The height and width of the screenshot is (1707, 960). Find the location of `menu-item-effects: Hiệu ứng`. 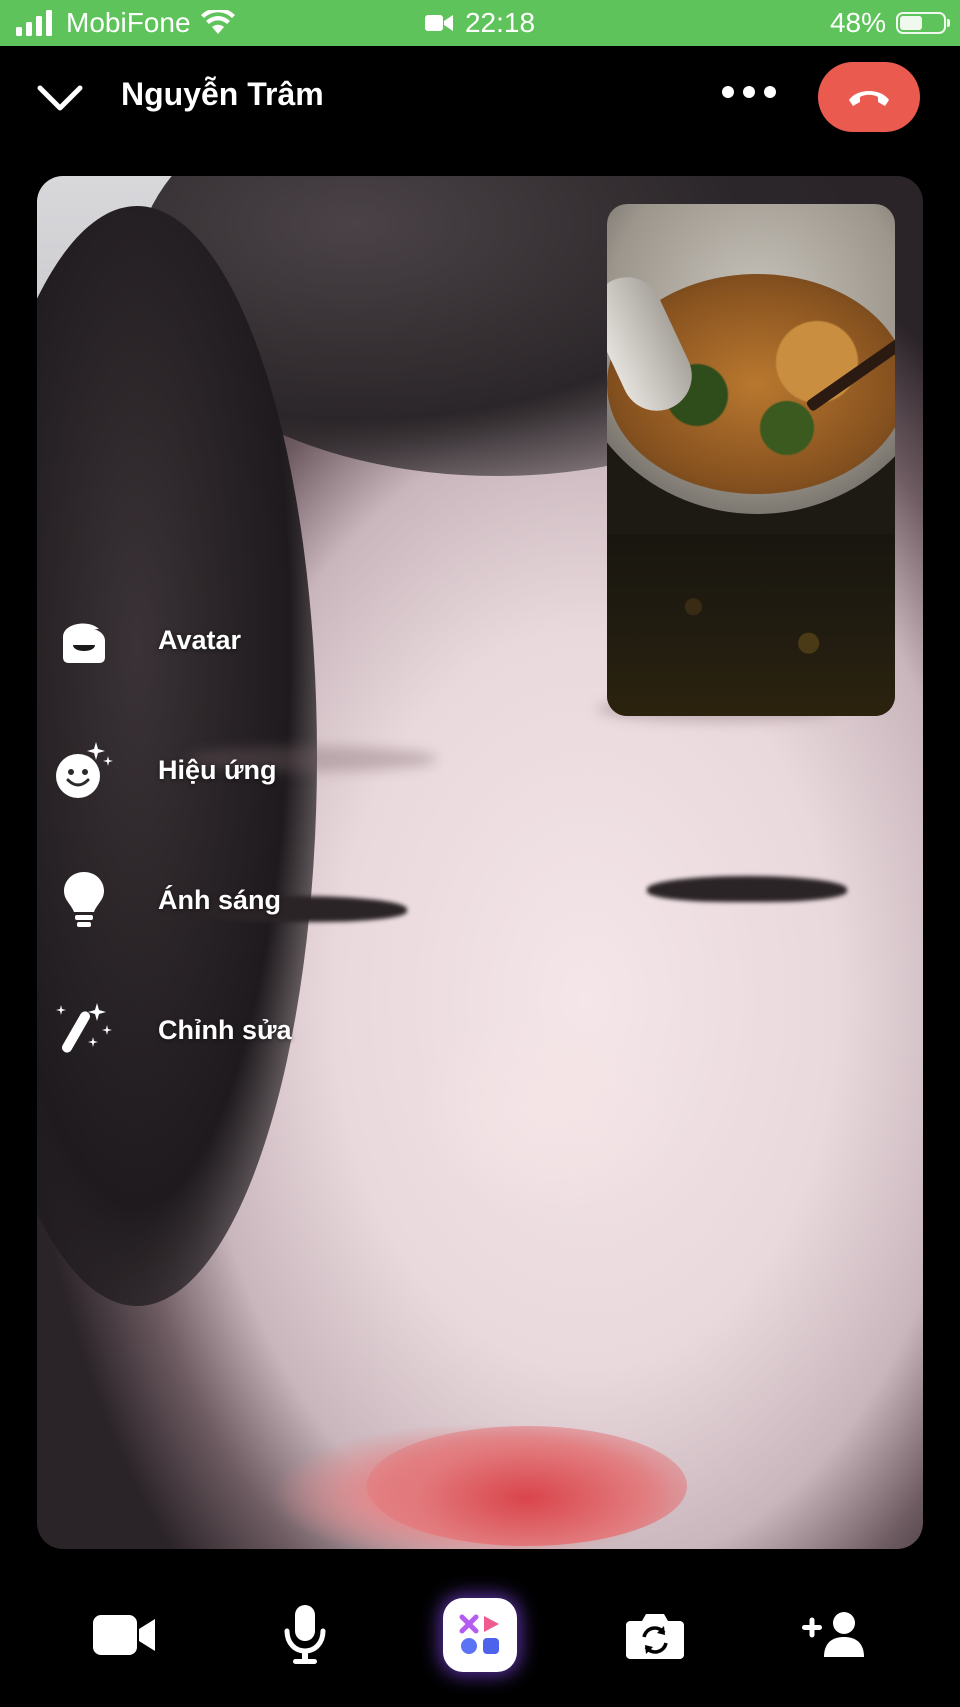

menu-item-effects: Hiệu ứng is located at coordinates (212, 770).